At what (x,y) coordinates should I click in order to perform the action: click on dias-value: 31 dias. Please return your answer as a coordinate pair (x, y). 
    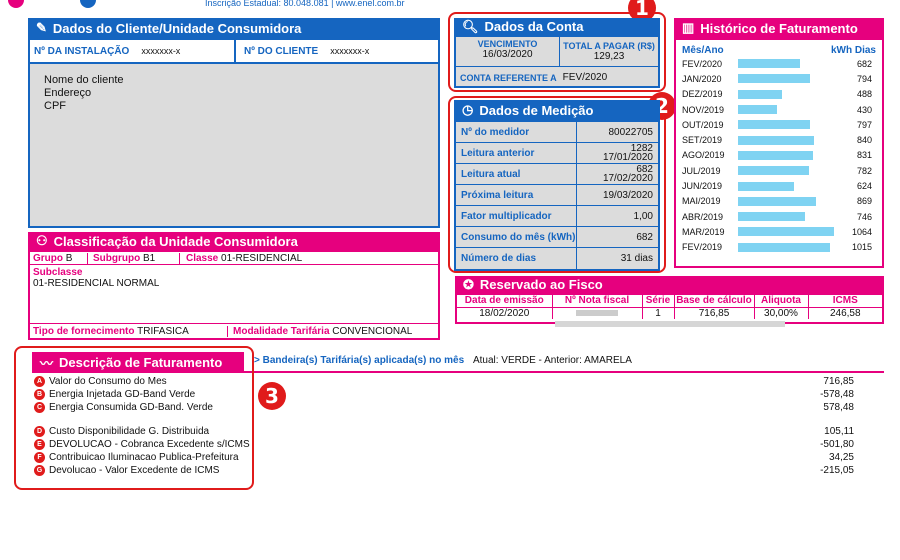
    Looking at the image, I should click on (617, 258).